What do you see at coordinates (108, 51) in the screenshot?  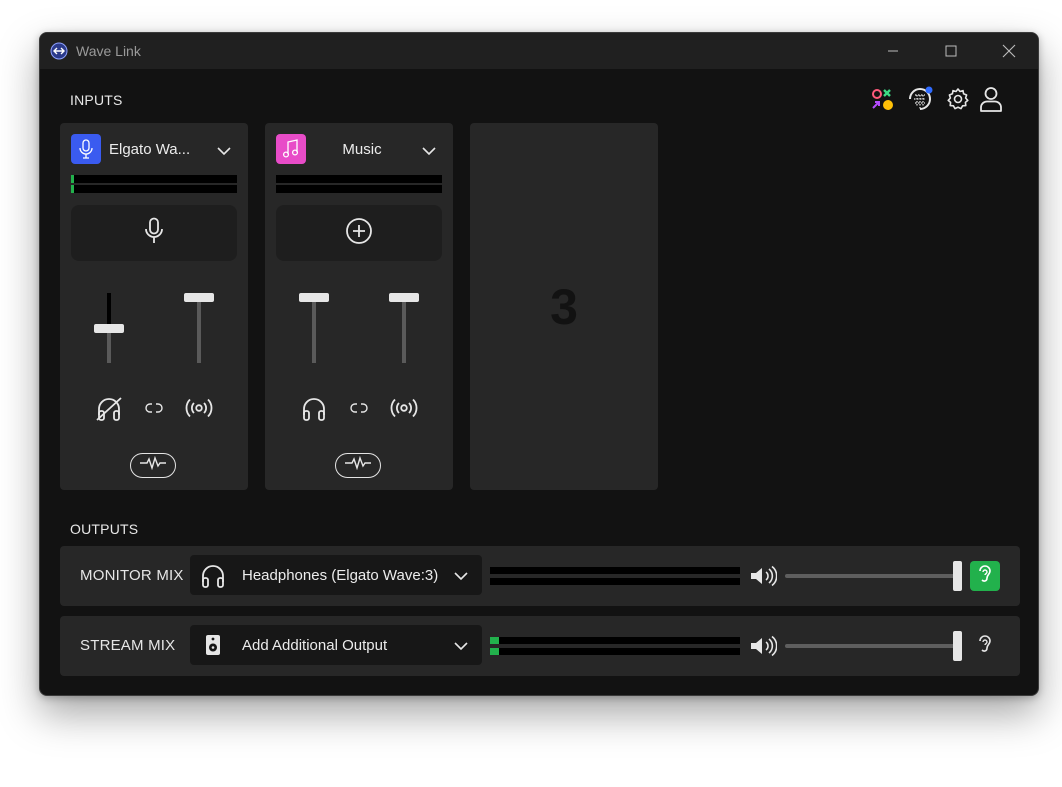 I see `window-title: Wave Link` at bounding box center [108, 51].